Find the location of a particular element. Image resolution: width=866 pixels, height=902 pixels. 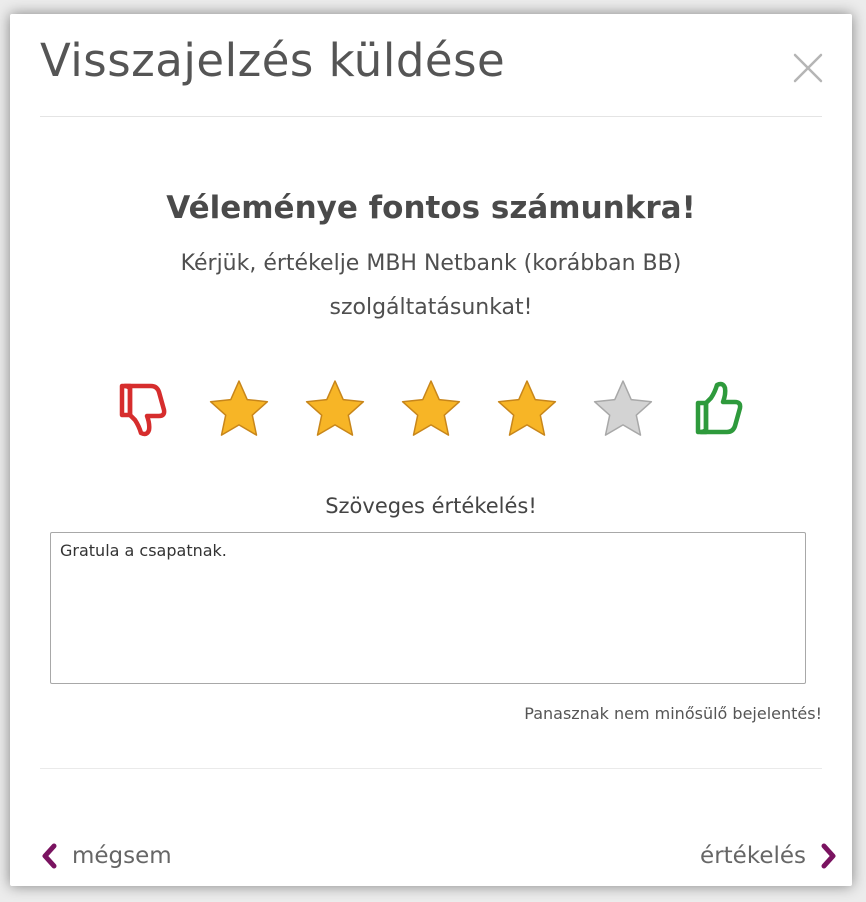

complaint-note: Panasznak nem minősülő bejelentés! is located at coordinates (673, 713).